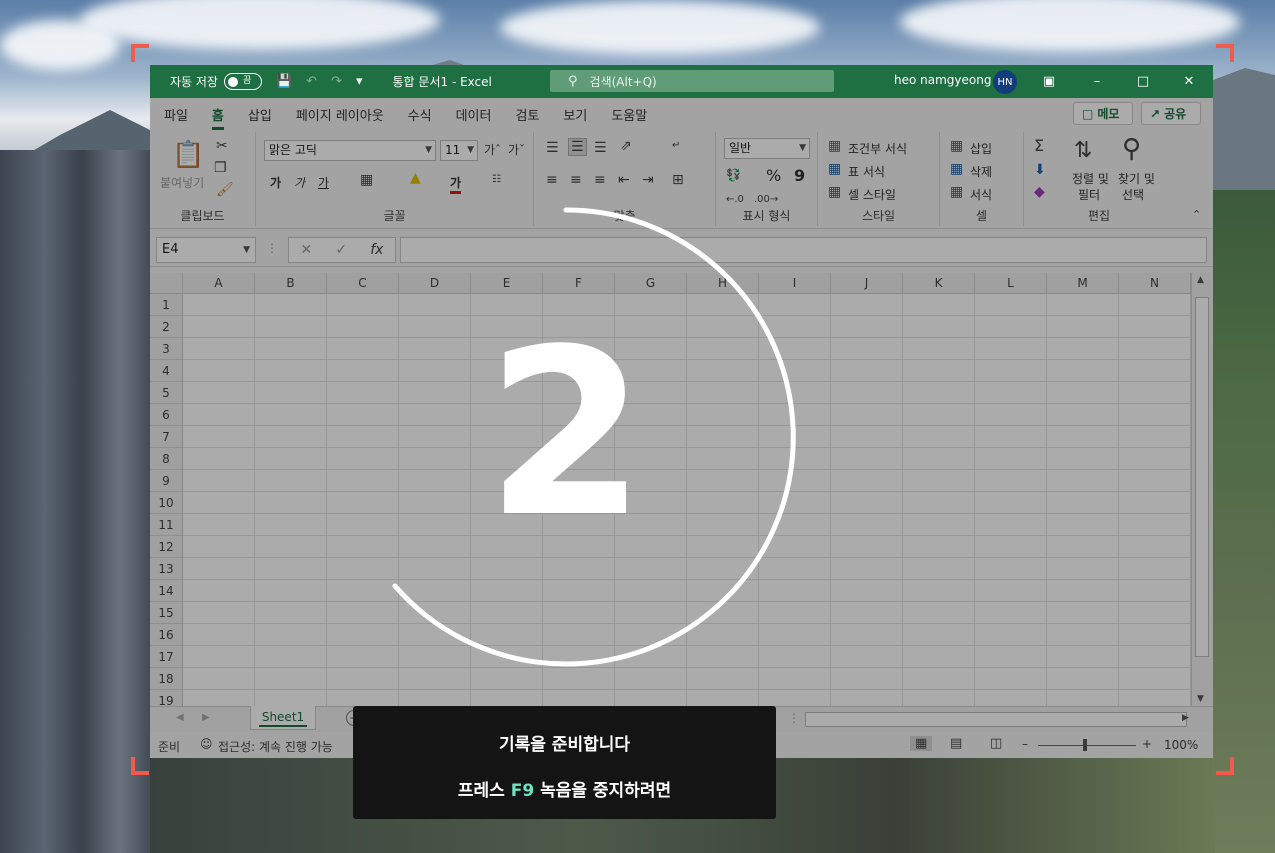 The height and width of the screenshot is (853, 1275). What do you see at coordinates (573, 81) in the screenshot?
I see `search-icon: ⚲` at bounding box center [573, 81].